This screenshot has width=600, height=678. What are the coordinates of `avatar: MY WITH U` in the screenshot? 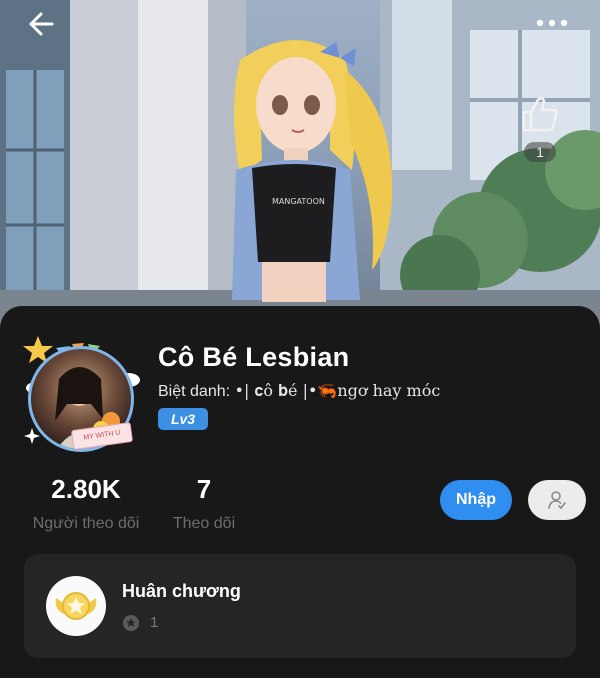 It's located at (81, 390).